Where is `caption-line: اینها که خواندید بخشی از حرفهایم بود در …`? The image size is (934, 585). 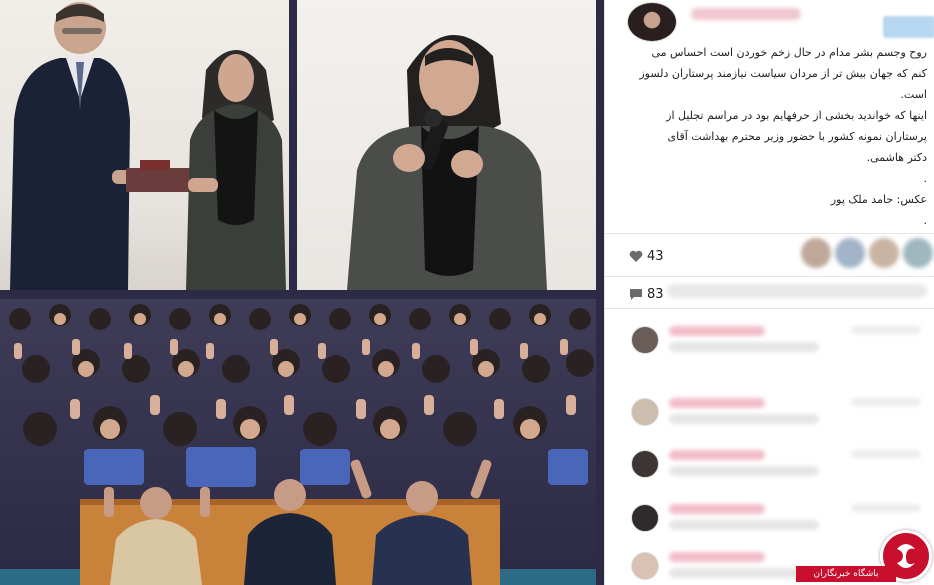 caption-line: اینها که خواندید بخشی از حرفهایم بود در … is located at coordinates (796, 115).